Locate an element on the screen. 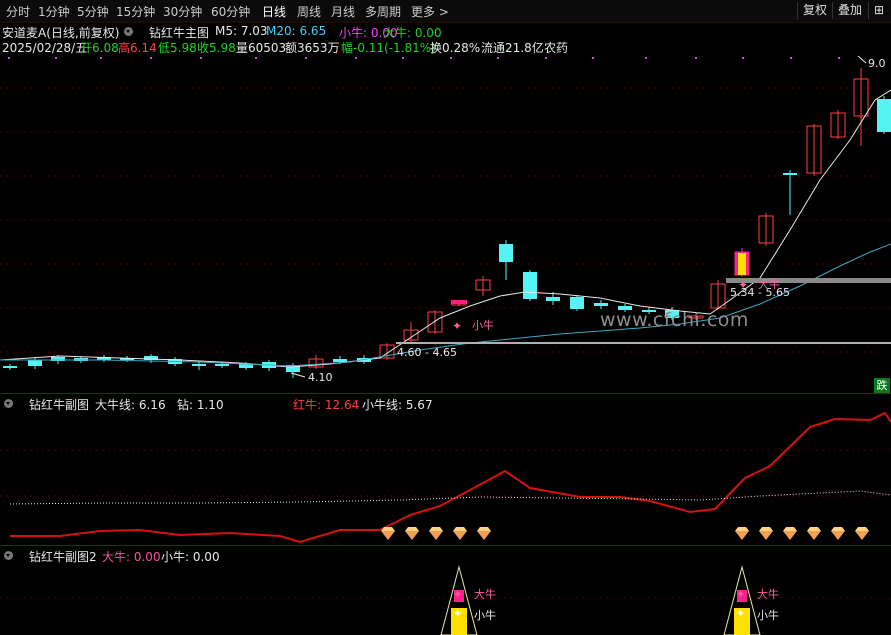 This screenshot has width=891, height=635. sub2-title: 钻红牛副图2 is located at coordinates (63, 557).